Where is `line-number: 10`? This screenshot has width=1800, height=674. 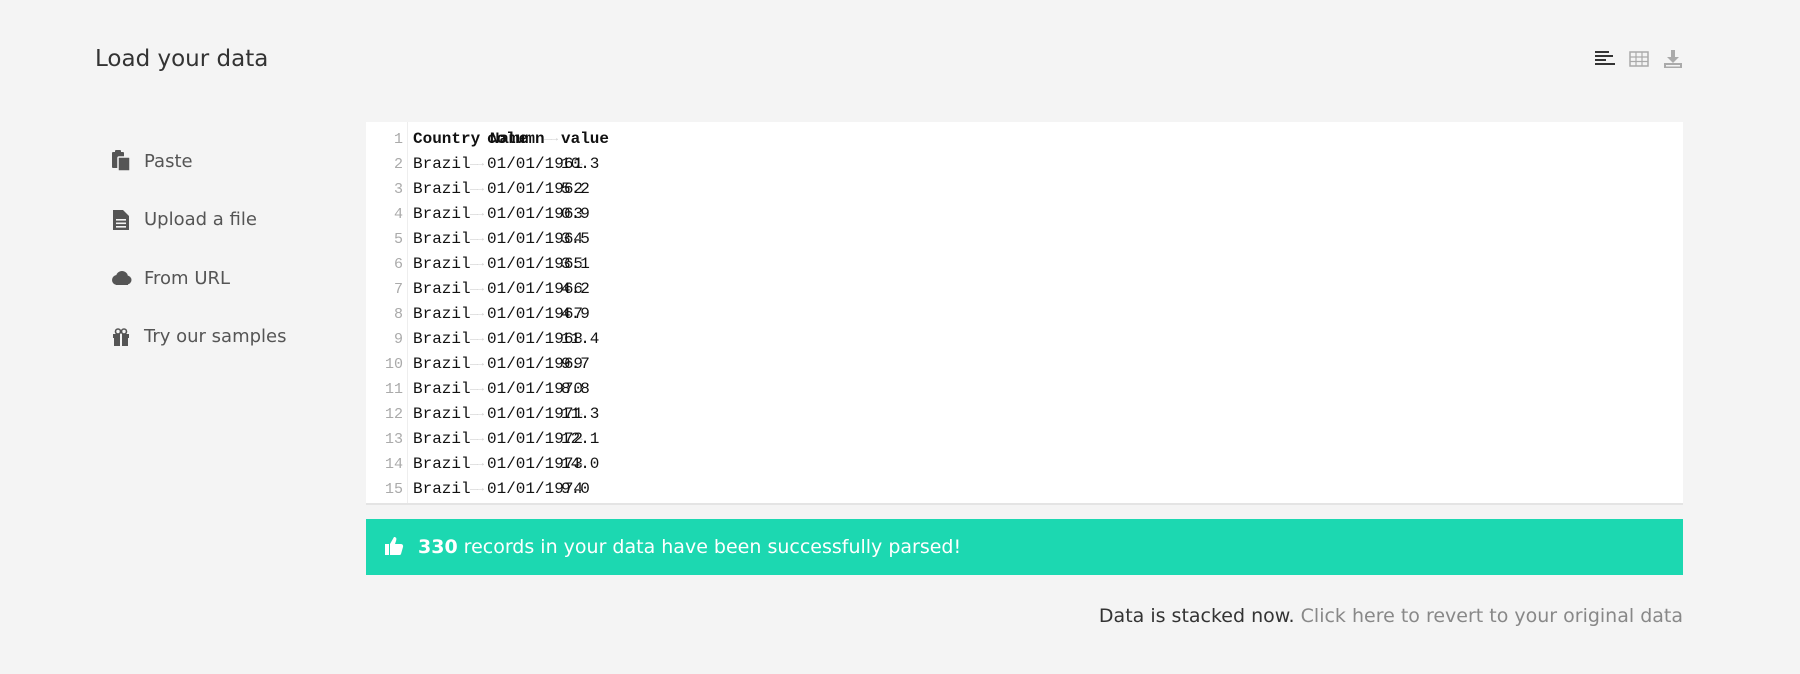 line-number: 10 is located at coordinates (393, 364).